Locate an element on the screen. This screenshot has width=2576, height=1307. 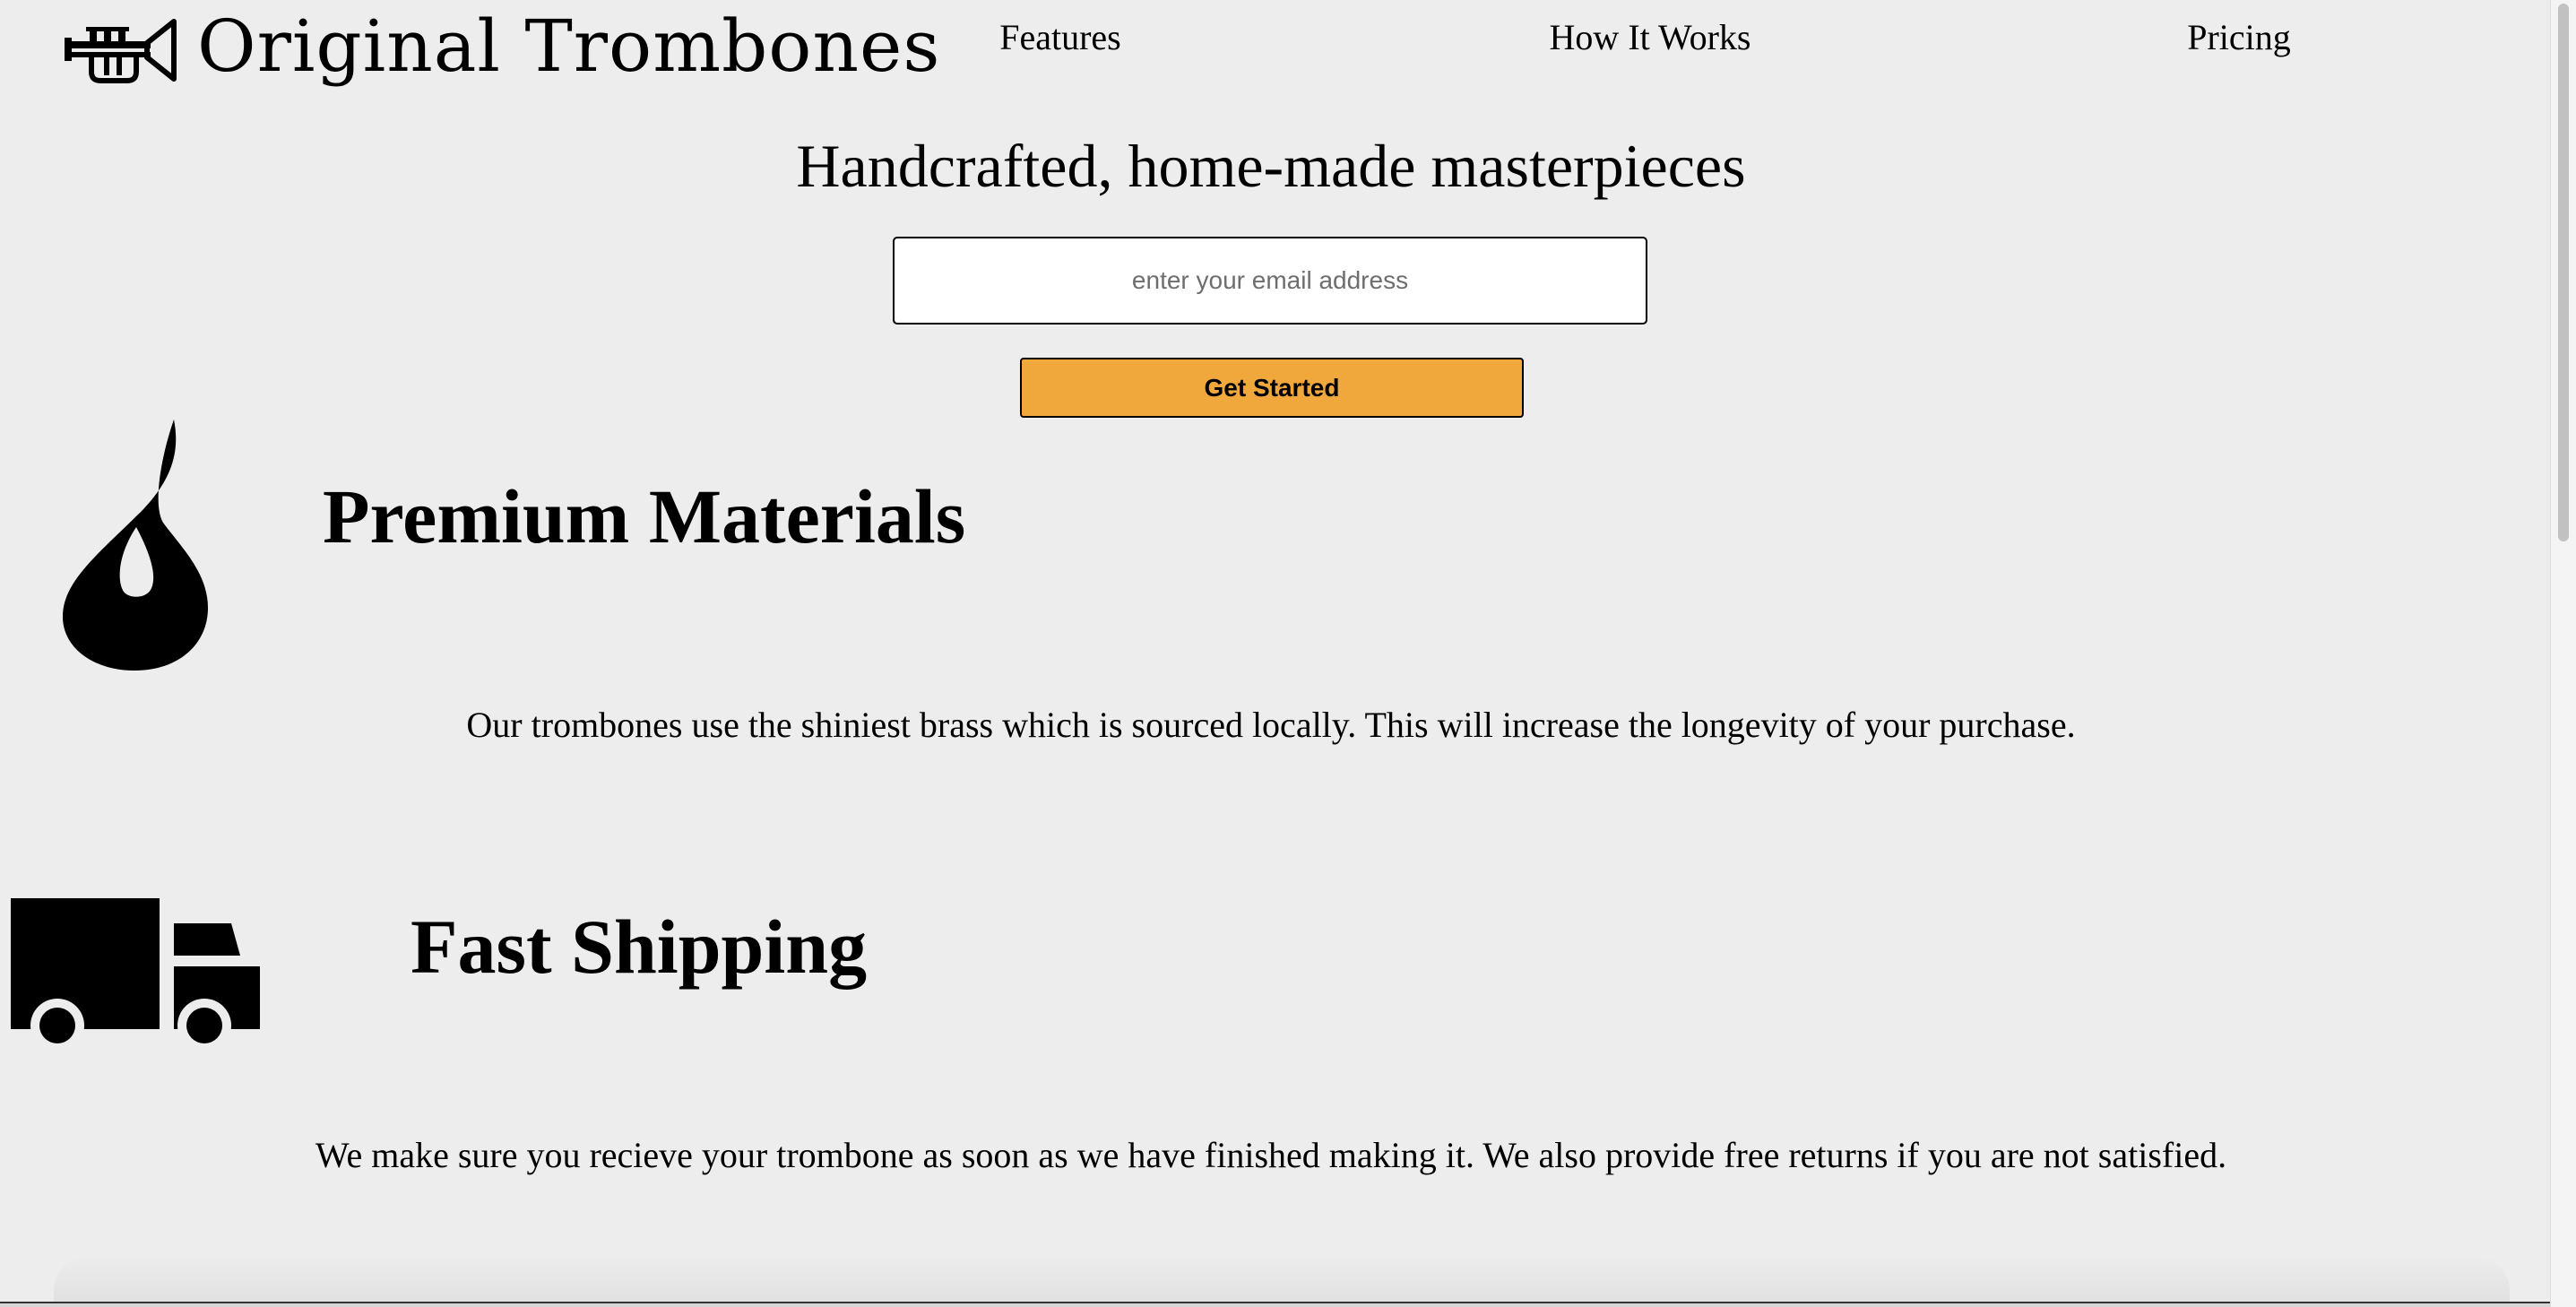
trumpet-icon is located at coordinates (121, 51).